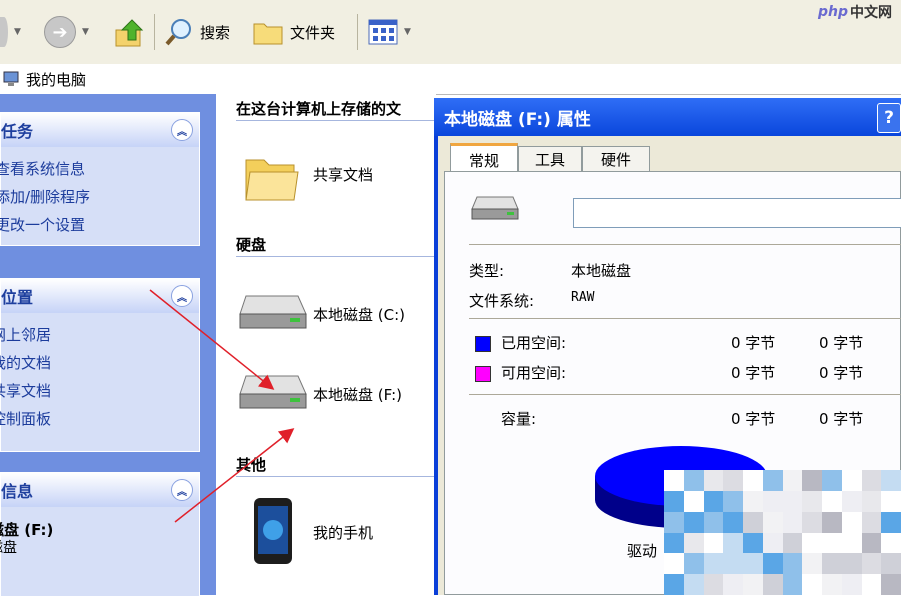  I want to click on used-space-swatch, so click(483, 344).